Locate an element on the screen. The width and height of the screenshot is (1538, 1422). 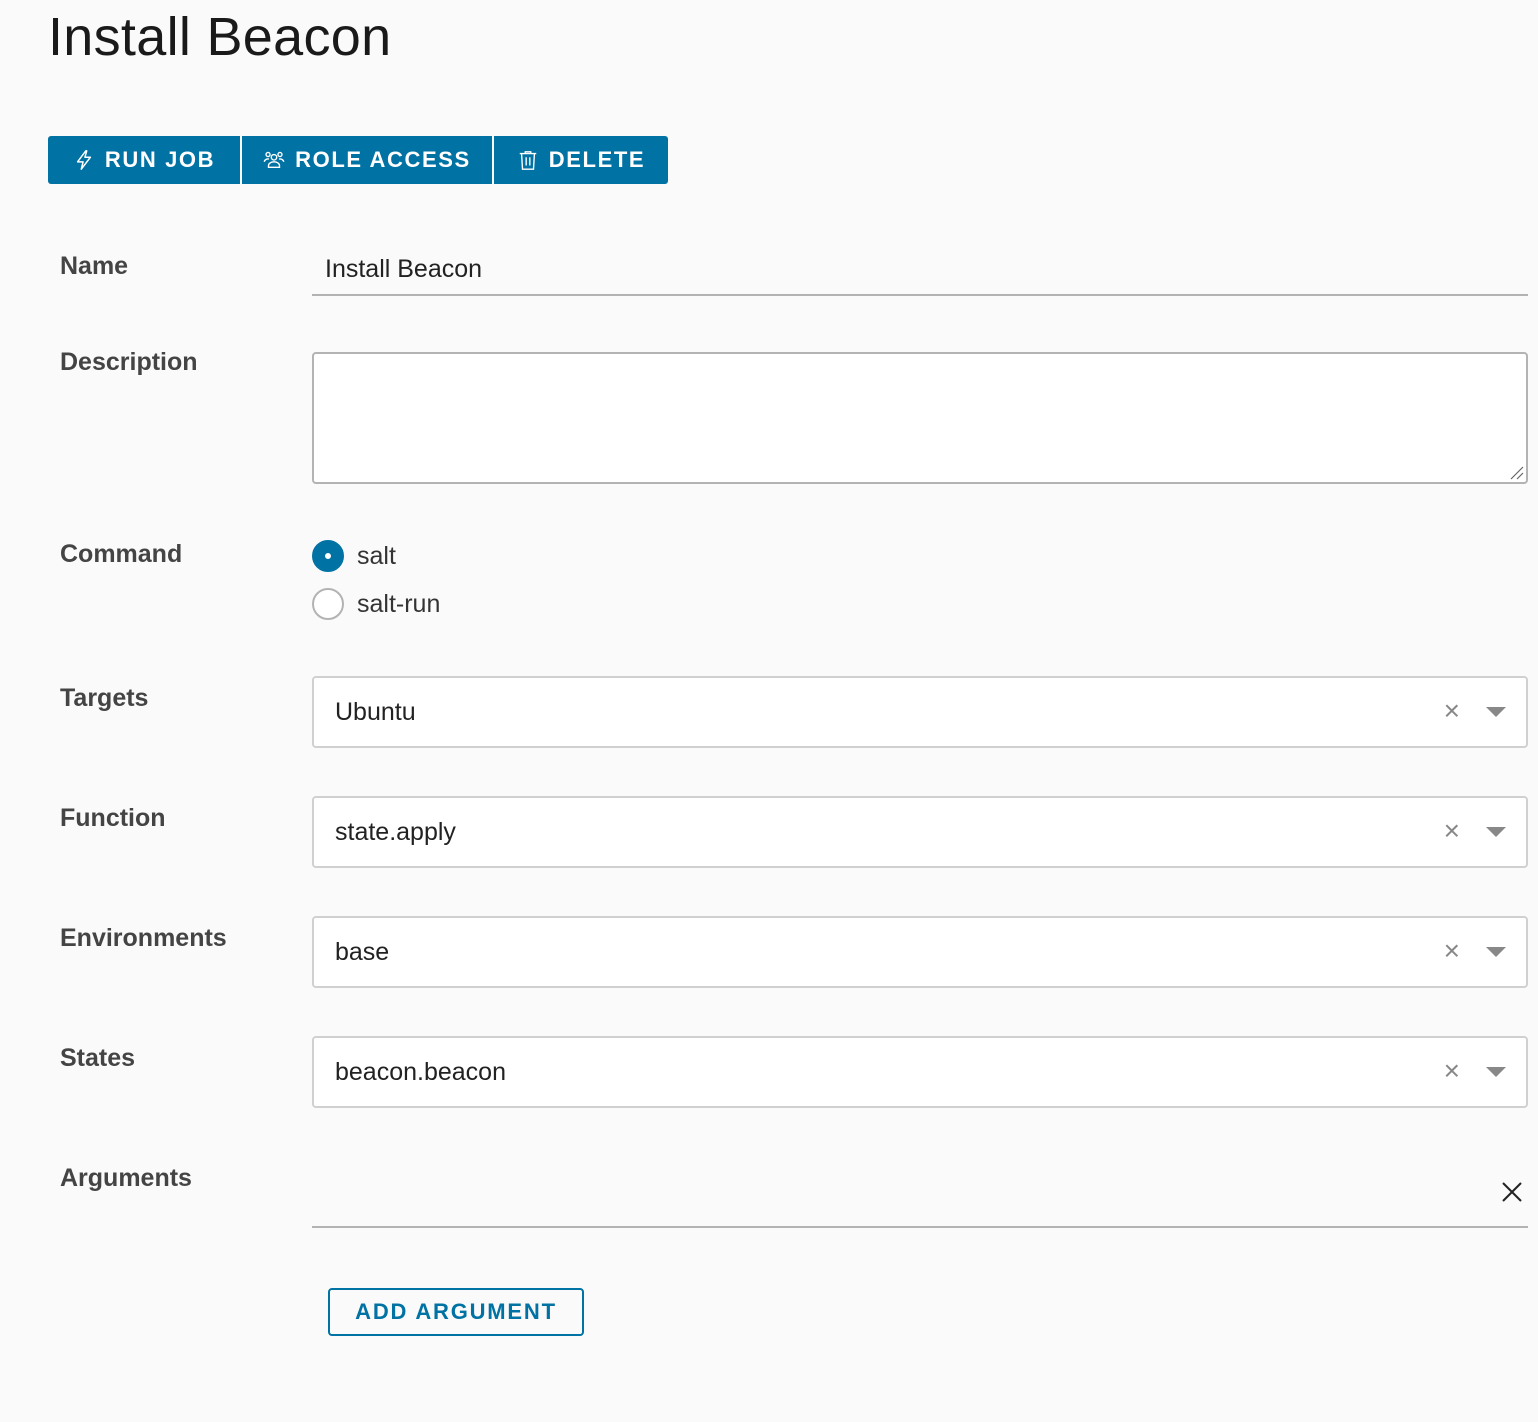
name-label: Name is located at coordinates (94, 266).